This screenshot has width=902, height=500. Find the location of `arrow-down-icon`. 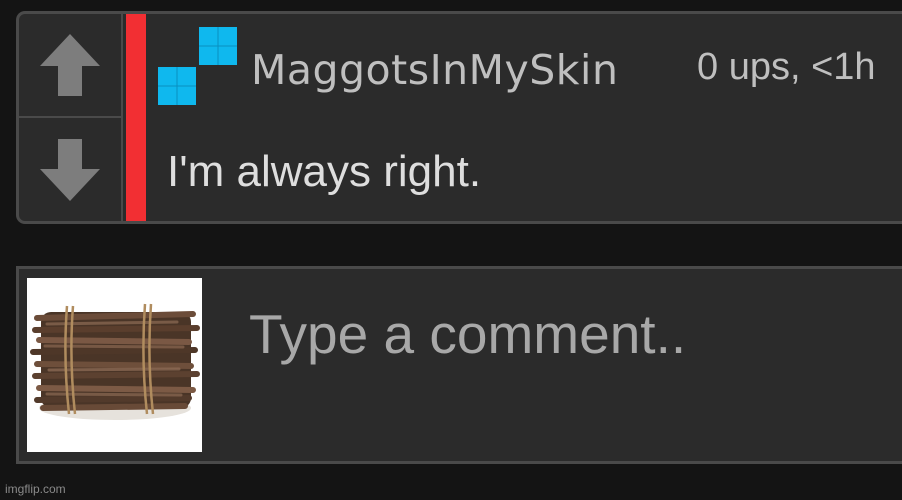

arrow-down-icon is located at coordinates (70, 169).